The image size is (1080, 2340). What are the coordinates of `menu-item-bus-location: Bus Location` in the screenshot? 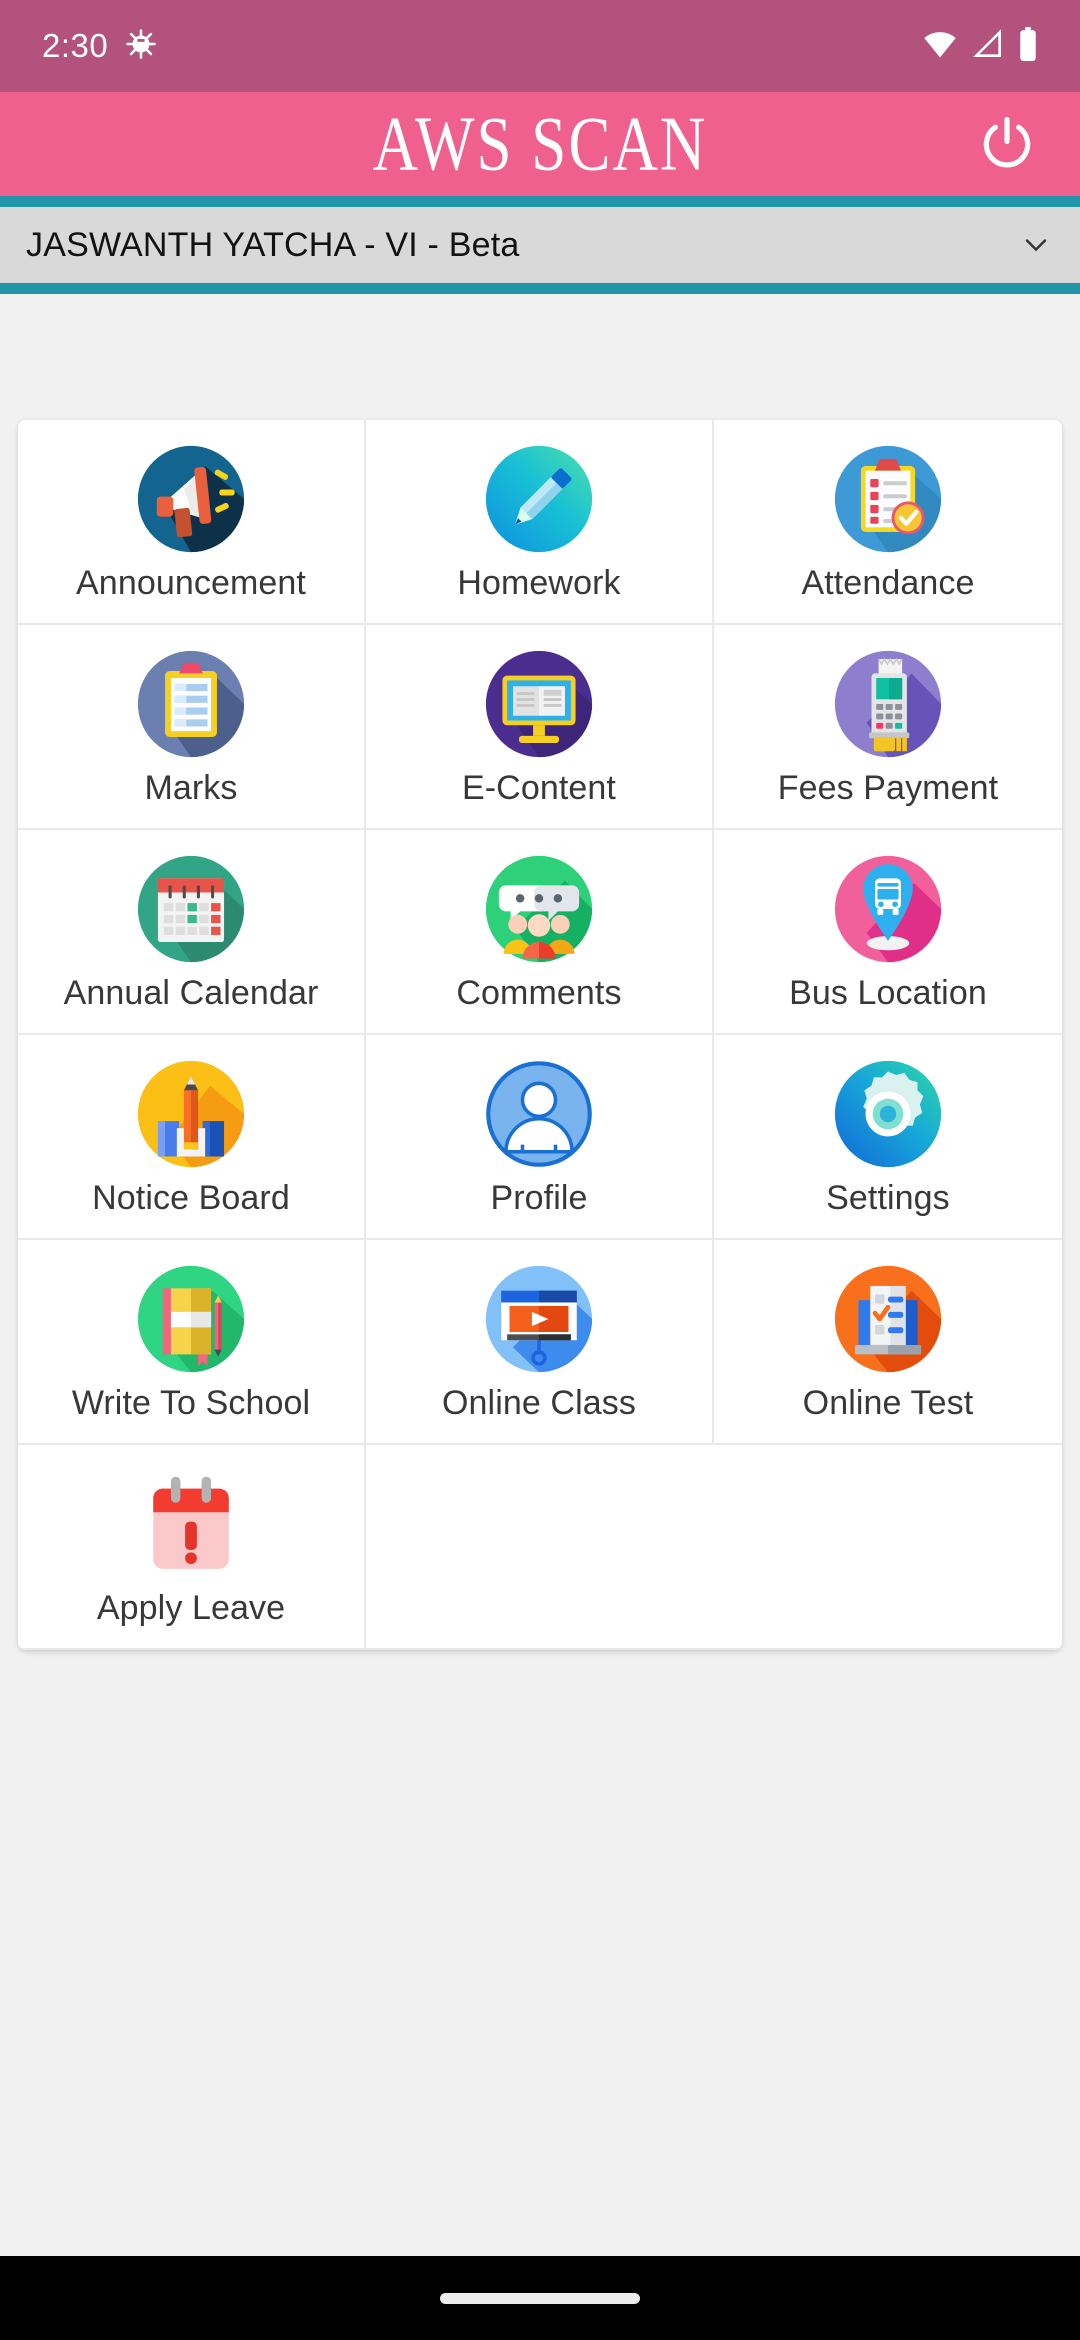 It's located at (887, 932).